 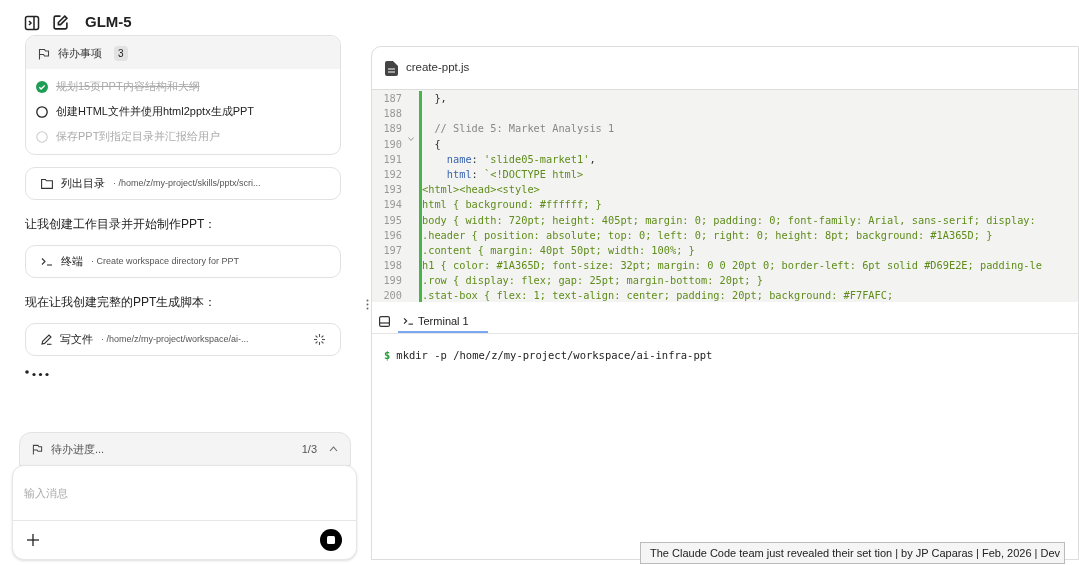 I want to click on folder-icon, so click(x=47, y=183).